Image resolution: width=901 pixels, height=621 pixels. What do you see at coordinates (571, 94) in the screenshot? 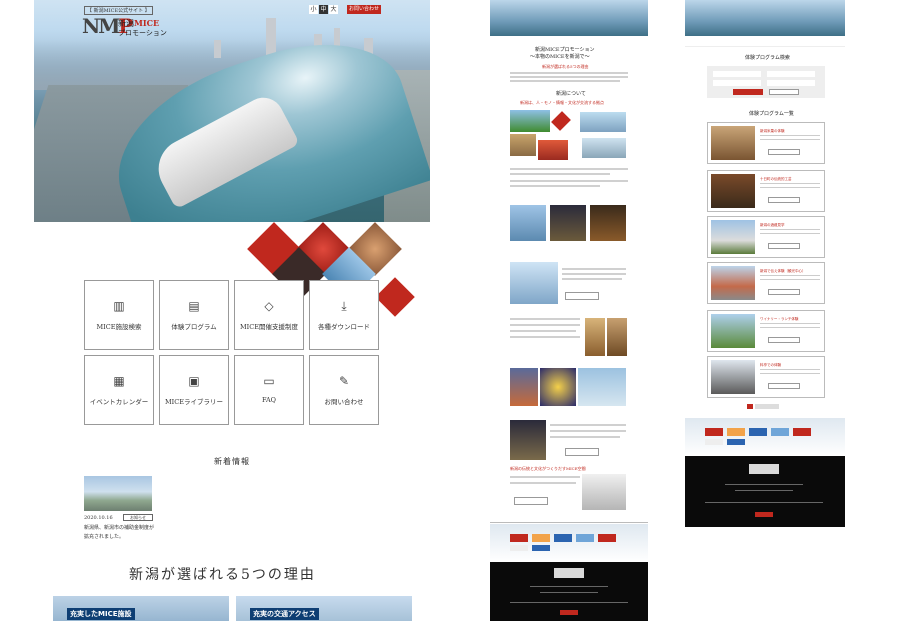
I see `about-section-heading: 新潟について` at bounding box center [571, 94].